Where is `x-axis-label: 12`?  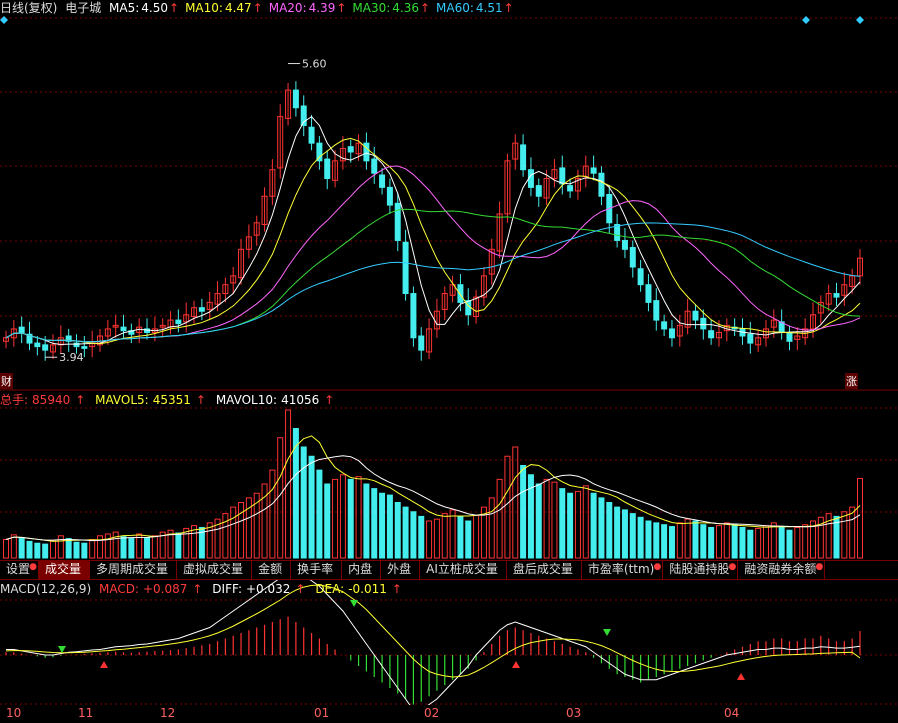 x-axis-label: 12 is located at coordinates (168, 713).